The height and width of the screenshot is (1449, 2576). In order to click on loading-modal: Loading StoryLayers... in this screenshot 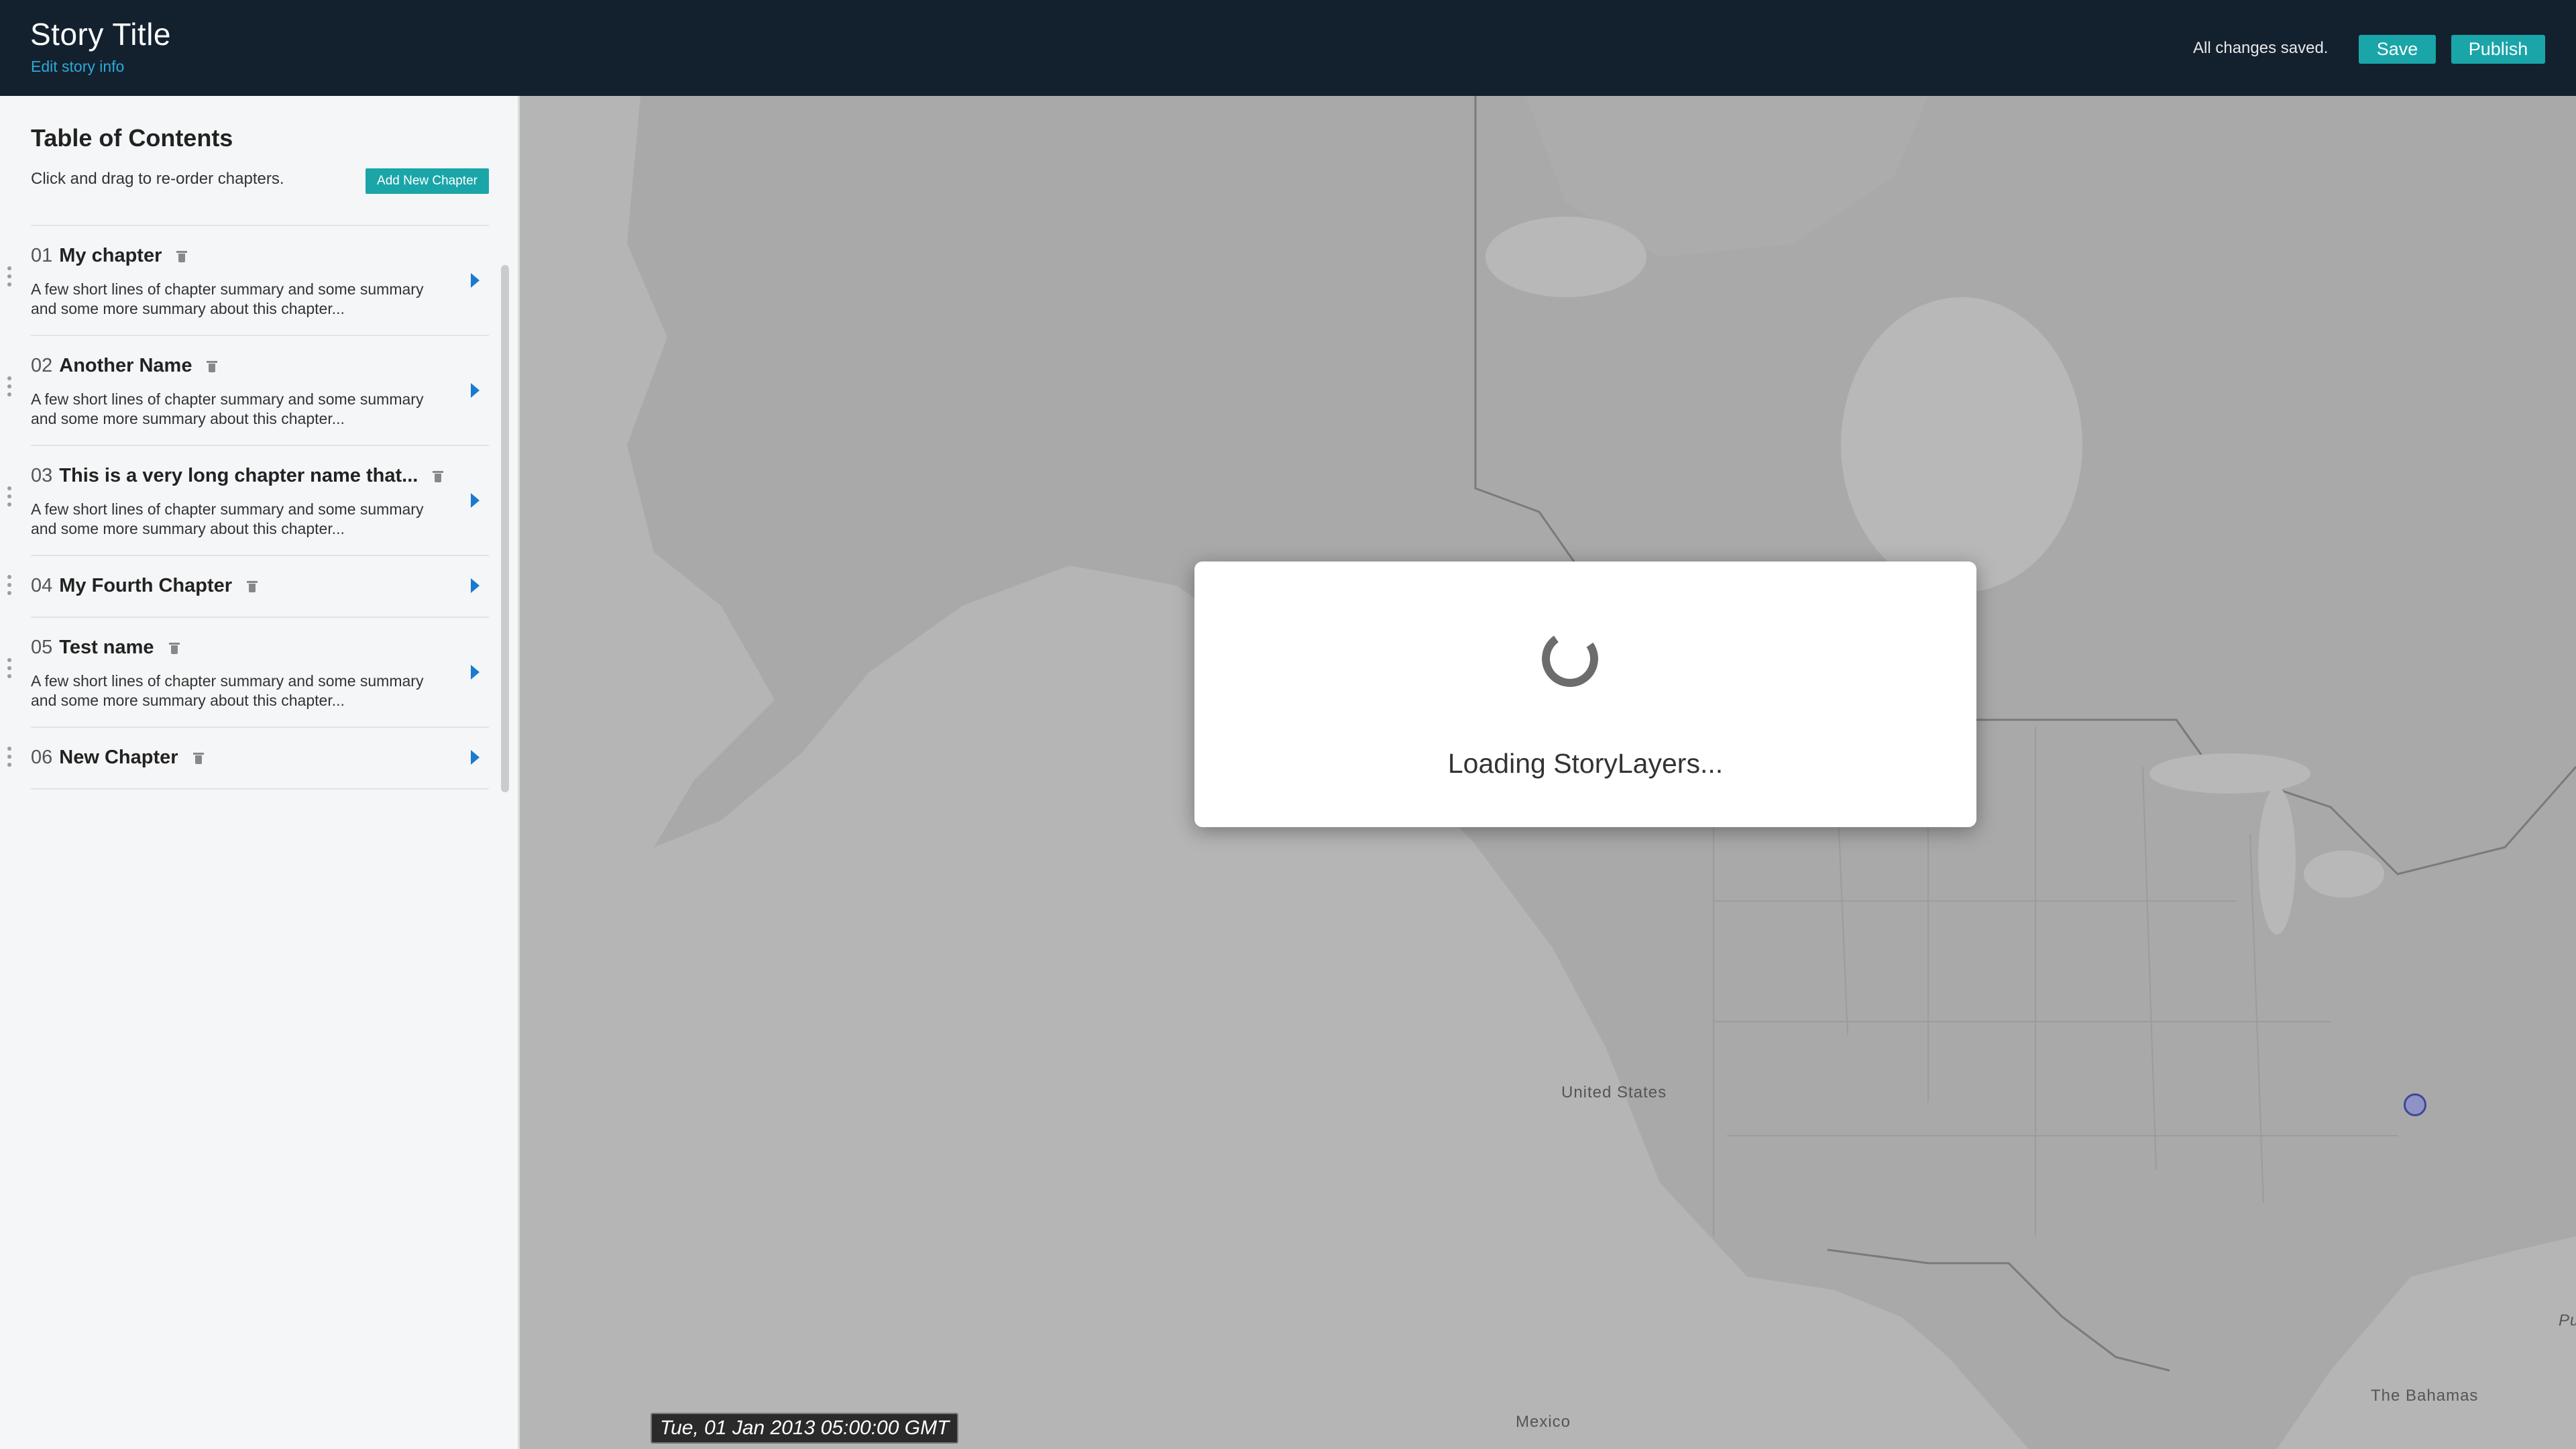, I will do `click(1585, 694)`.